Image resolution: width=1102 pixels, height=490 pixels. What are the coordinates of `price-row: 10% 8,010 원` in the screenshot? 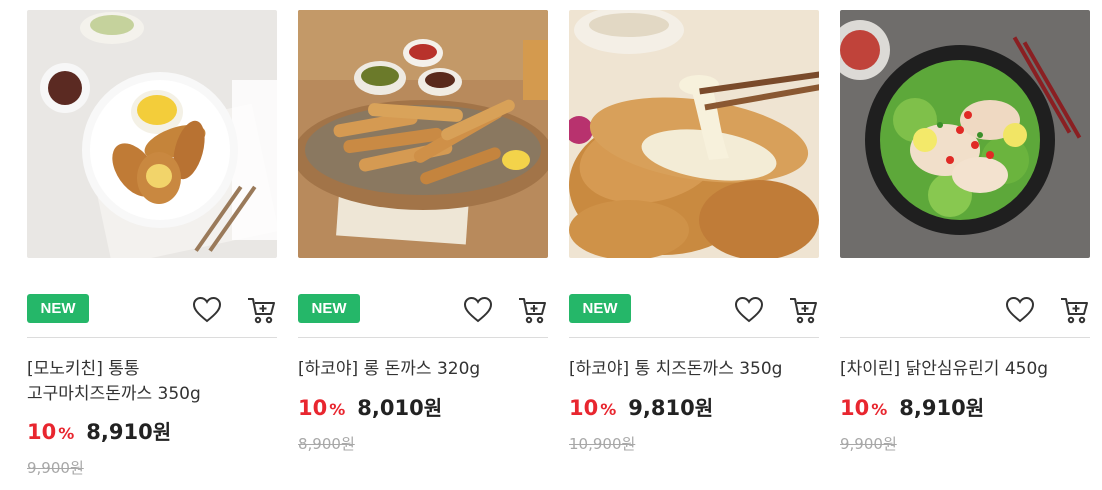 It's located at (370, 407).